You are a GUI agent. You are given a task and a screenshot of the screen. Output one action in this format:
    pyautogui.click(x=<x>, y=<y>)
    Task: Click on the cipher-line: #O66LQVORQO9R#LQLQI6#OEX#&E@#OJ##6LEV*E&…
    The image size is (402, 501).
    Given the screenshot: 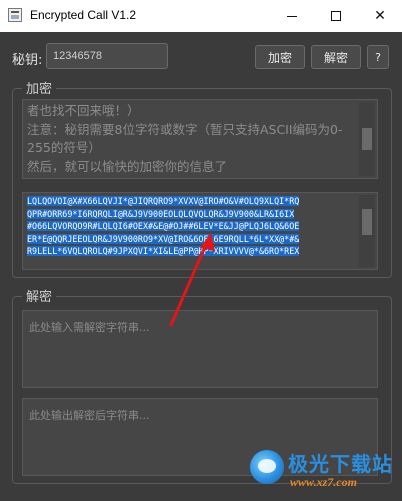 What is the action you would take?
    pyautogui.click(x=163, y=226)
    